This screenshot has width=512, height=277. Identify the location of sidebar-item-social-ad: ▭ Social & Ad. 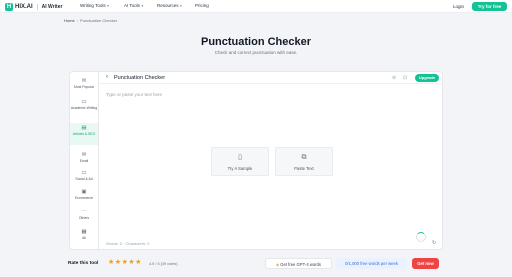
(84, 175).